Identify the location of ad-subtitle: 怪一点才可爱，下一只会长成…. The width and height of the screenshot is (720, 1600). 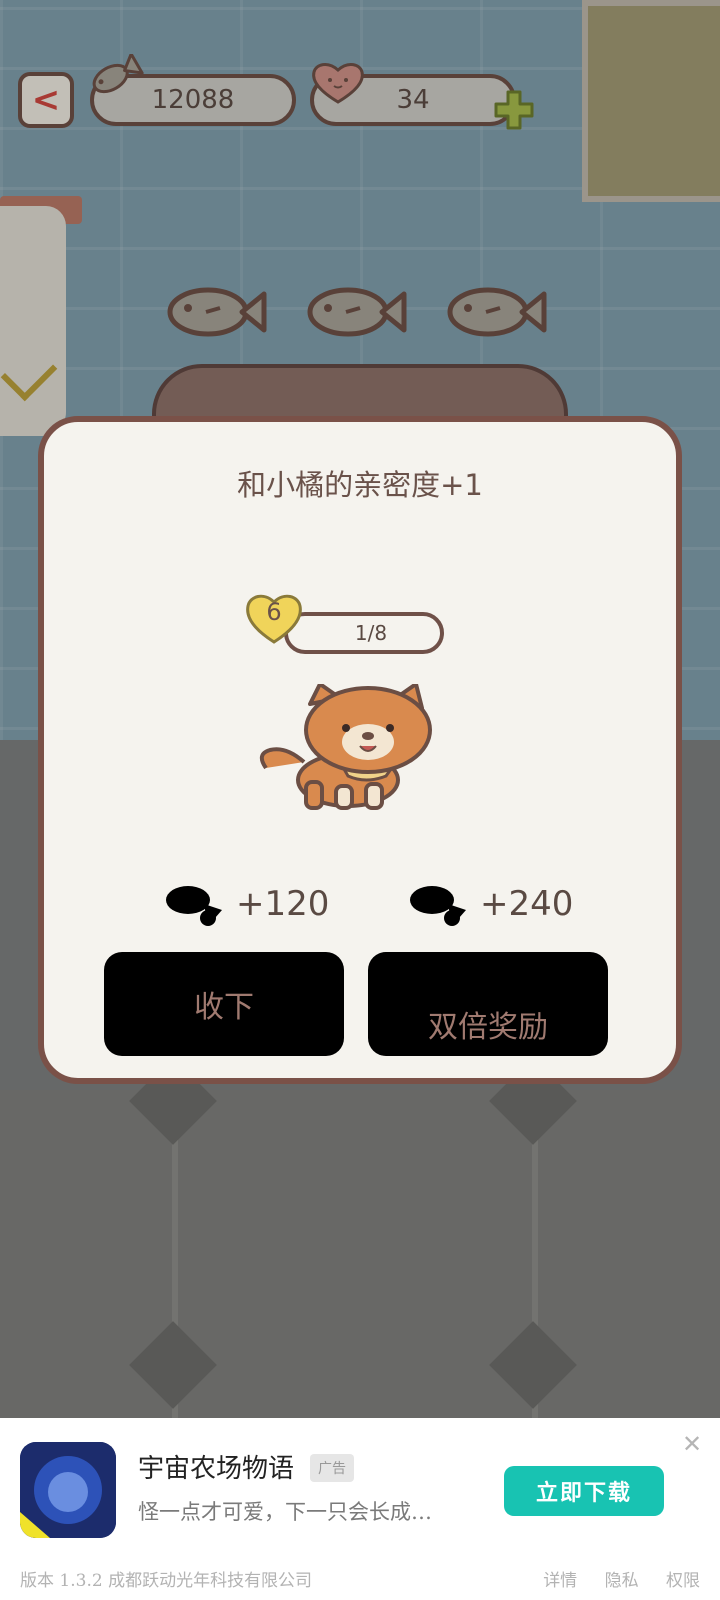
(285, 1512).